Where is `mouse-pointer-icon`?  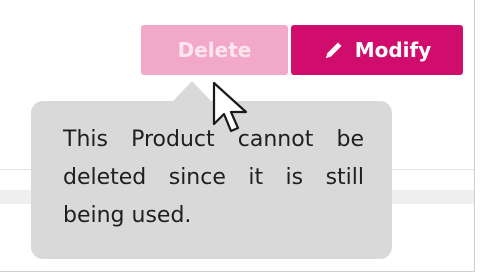 mouse-pointer-icon is located at coordinates (230, 107).